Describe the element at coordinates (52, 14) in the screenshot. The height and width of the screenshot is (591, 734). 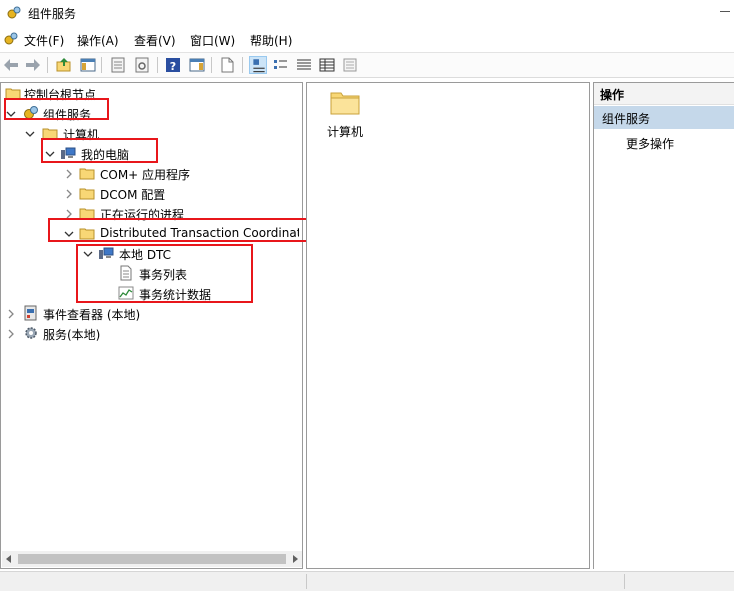
I see `window-title: 组件服务` at that location.